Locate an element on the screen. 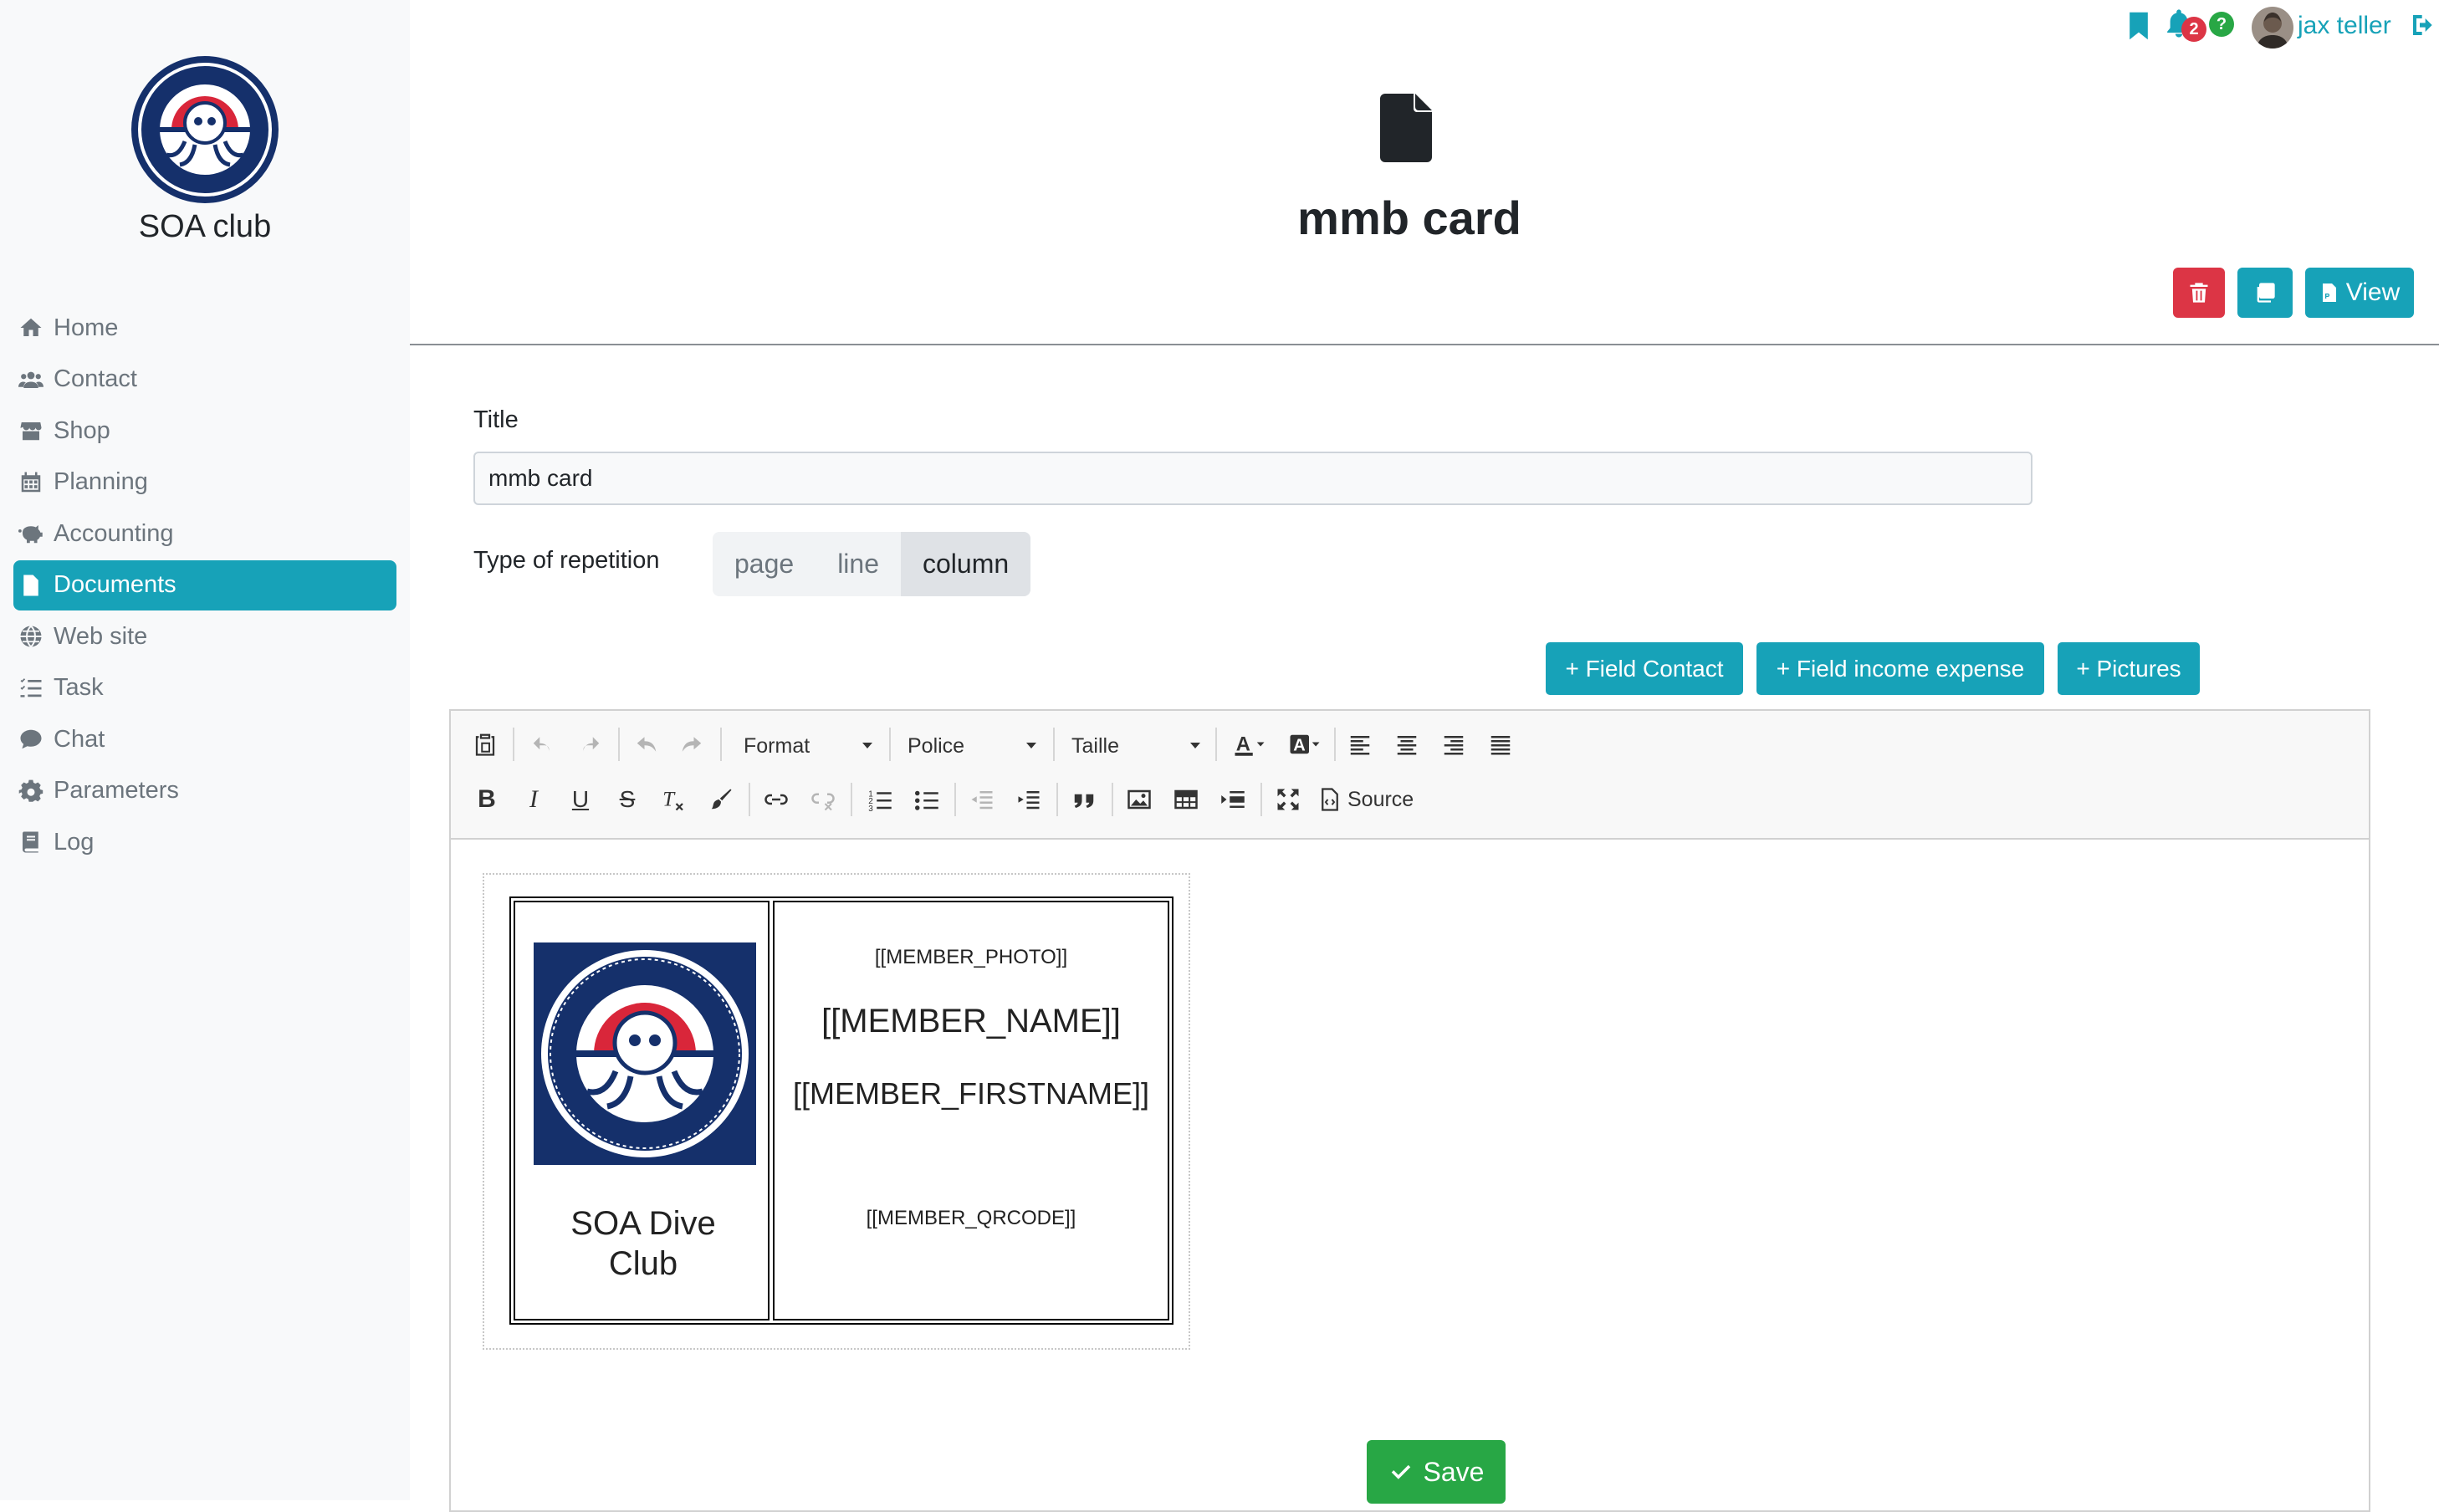 This screenshot has width=2439, height=1512. align-left-icon is located at coordinates (1360, 744).